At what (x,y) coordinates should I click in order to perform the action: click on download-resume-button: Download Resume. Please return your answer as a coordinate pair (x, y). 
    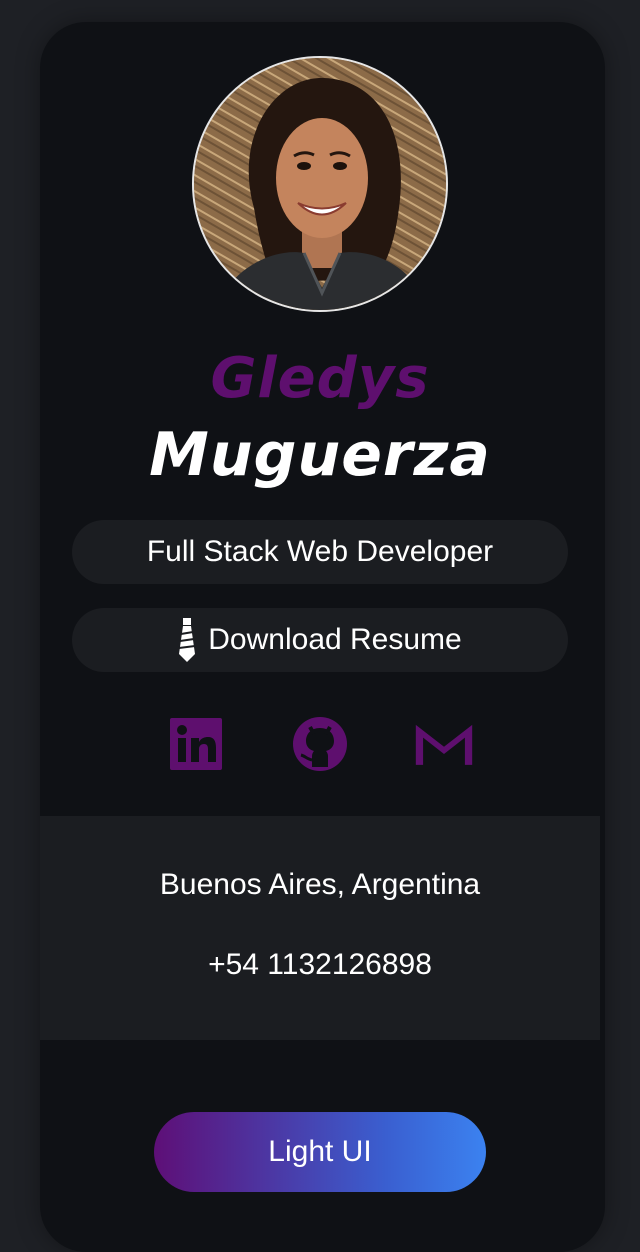
    Looking at the image, I should click on (320, 640).